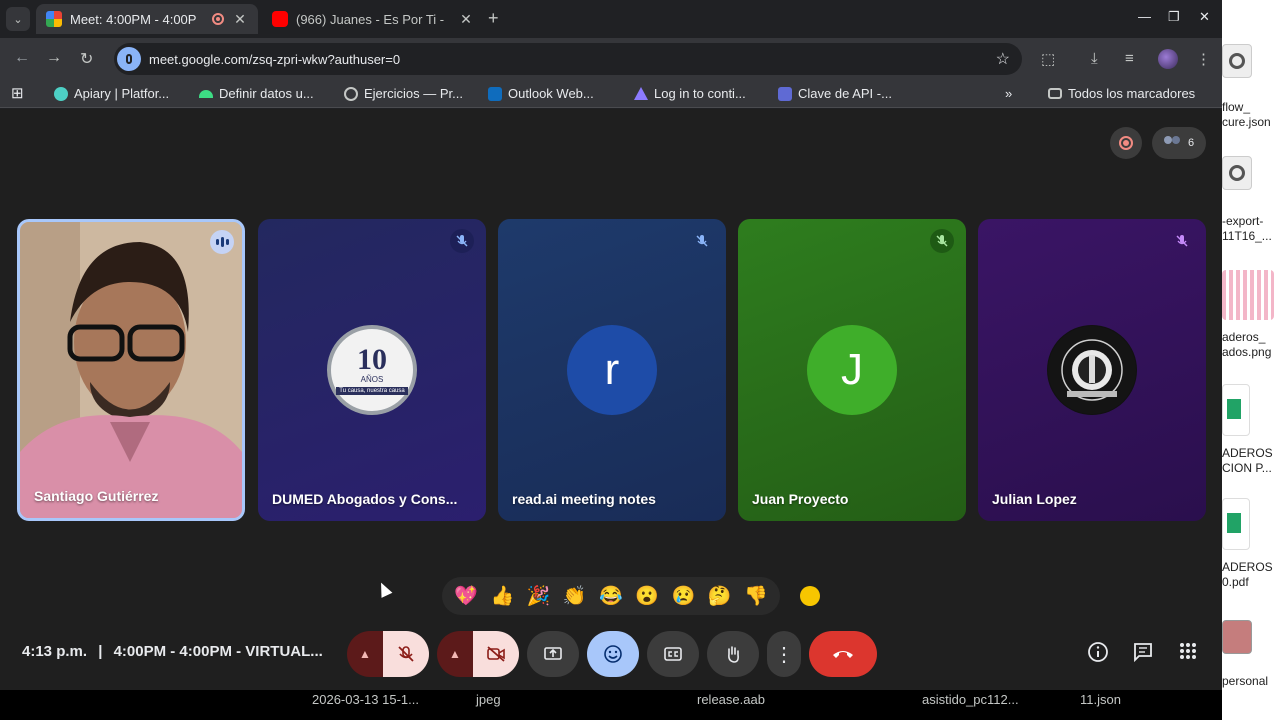 The image size is (1284, 720). I want to click on tab-title: (966) Juanes - Es Por Ti -, so click(370, 19).